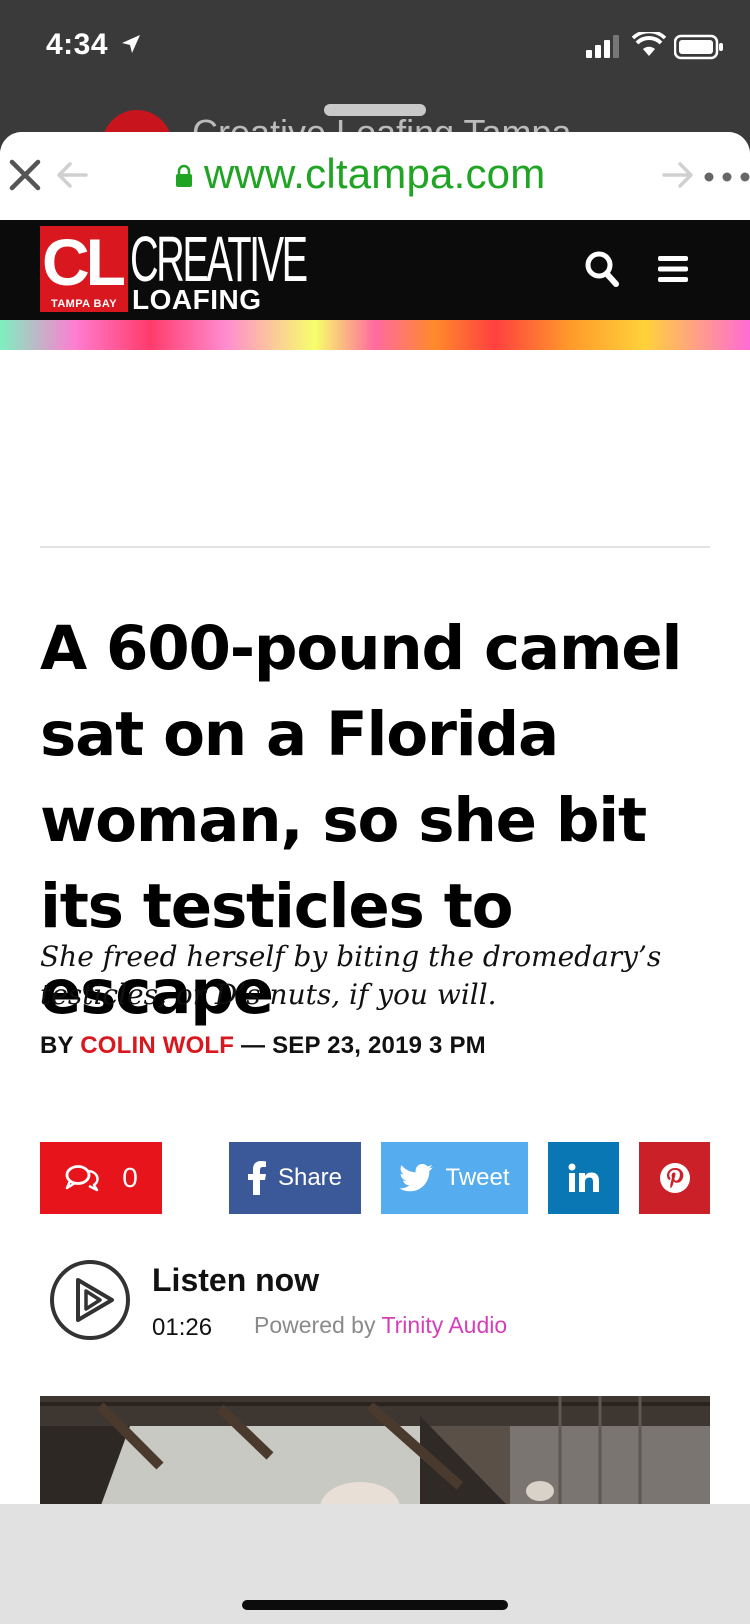  Describe the element at coordinates (673, 269) in the screenshot. I see `hamburger-menu-icon` at that location.